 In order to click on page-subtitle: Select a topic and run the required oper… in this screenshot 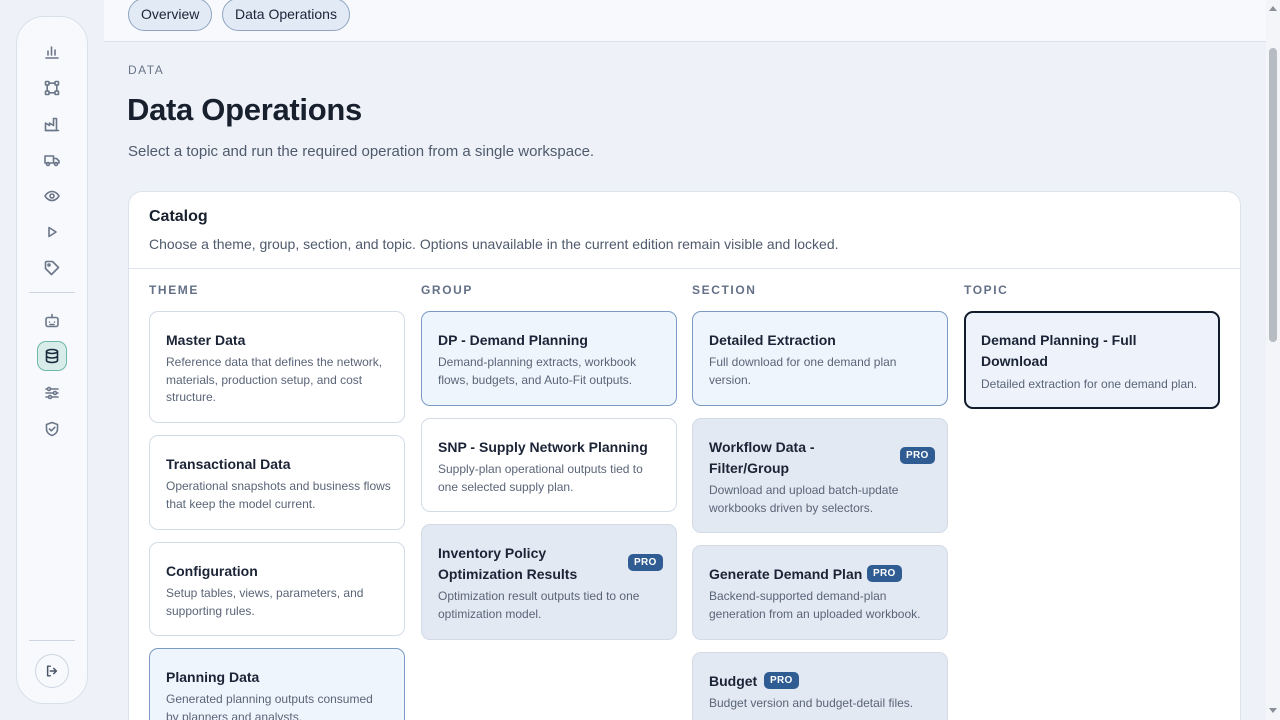, I will do `click(361, 151)`.